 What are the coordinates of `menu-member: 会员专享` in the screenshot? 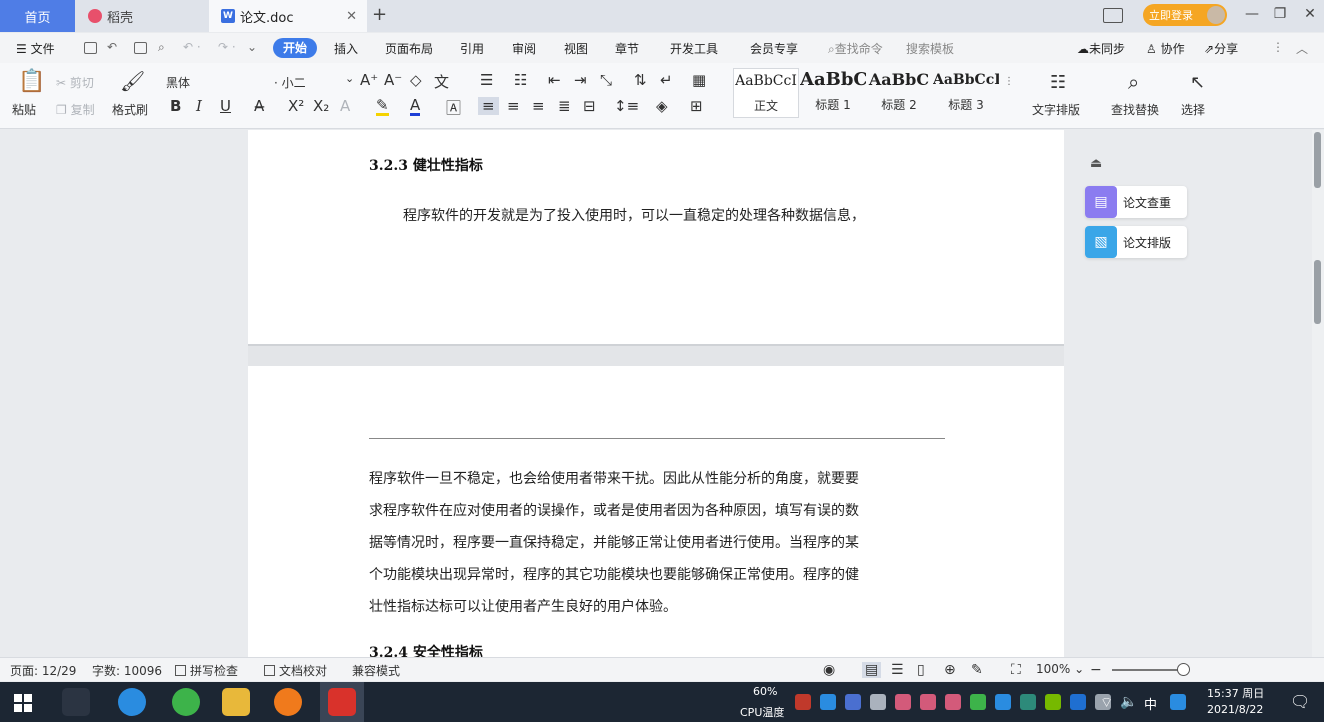 It's located at (774, 48).